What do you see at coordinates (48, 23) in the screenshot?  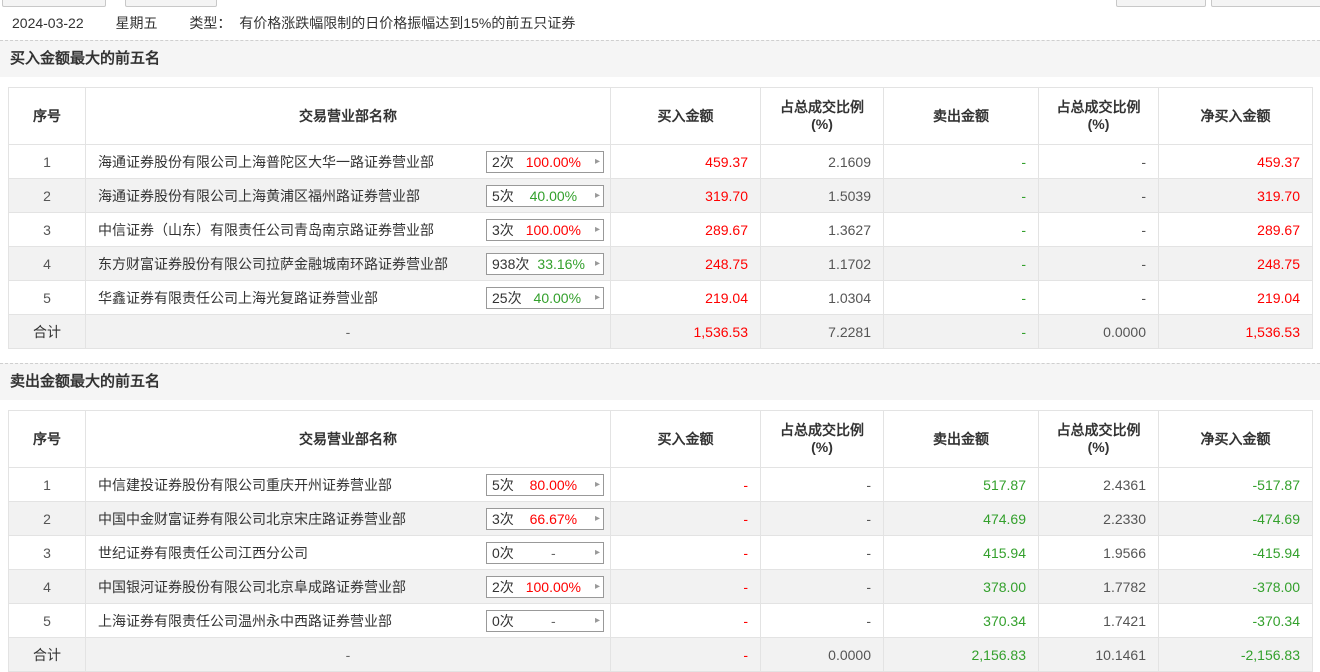 I see `date-label: 2024-03-22` at bounding box center [48, 23].